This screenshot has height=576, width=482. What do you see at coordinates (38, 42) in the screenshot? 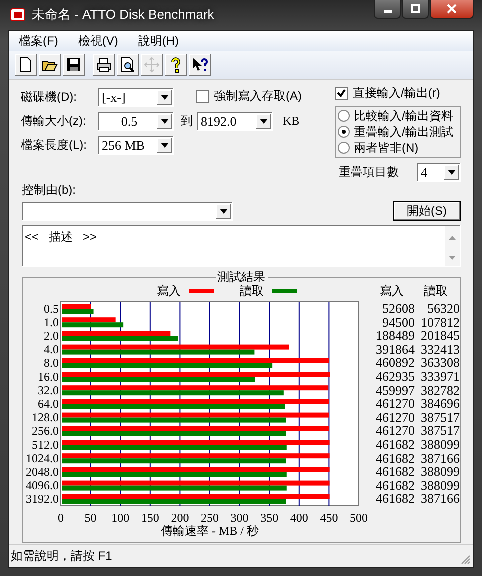
I see `menu-item: 檔案(F)` at bounding box center [38, 42].